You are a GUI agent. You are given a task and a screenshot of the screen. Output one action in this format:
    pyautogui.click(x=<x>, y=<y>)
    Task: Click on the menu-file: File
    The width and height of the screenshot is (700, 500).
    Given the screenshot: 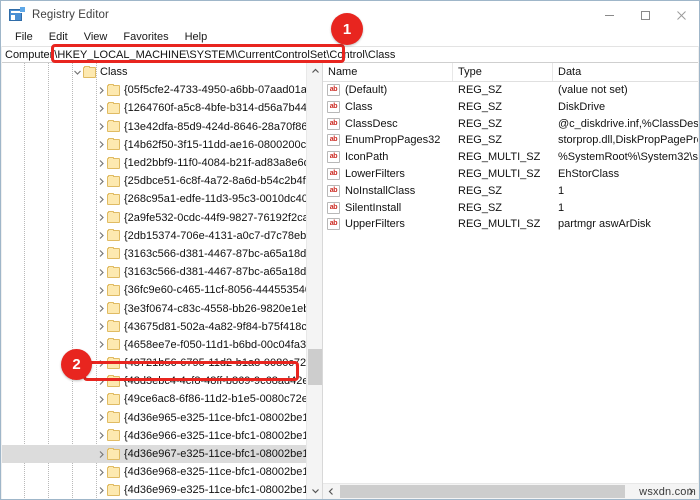 What is the action you would take?
    pyautogui.click(x=24, y=37)
    